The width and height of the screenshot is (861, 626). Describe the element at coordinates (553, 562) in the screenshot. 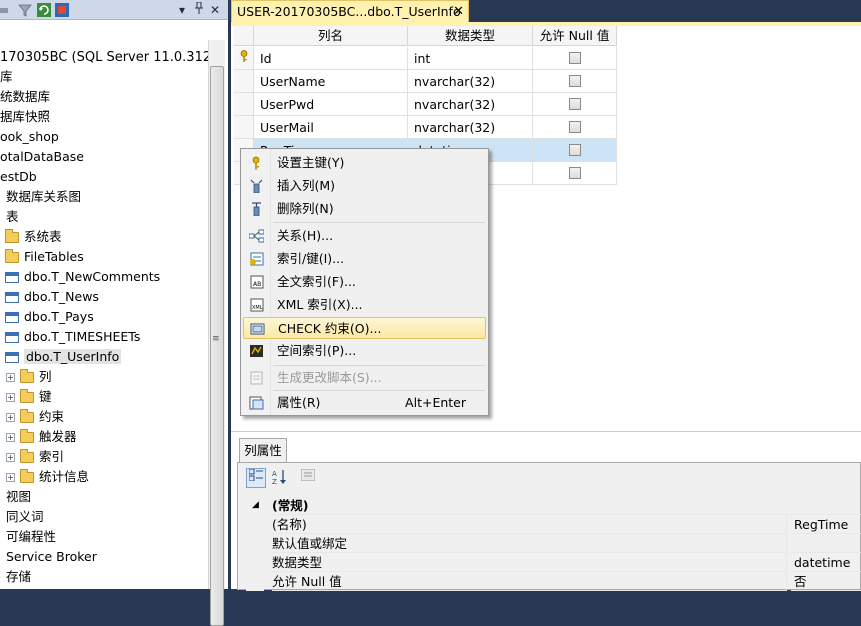

I see `property-row: 数据类型 datetime` at that location.